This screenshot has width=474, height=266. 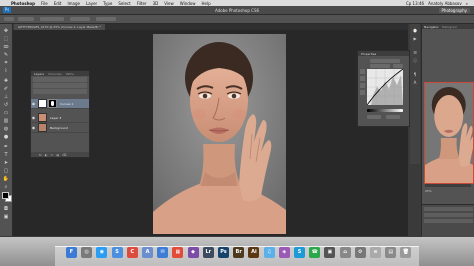 I want to click on brush-tool-icon: ✐, so click(x=6, y=89).